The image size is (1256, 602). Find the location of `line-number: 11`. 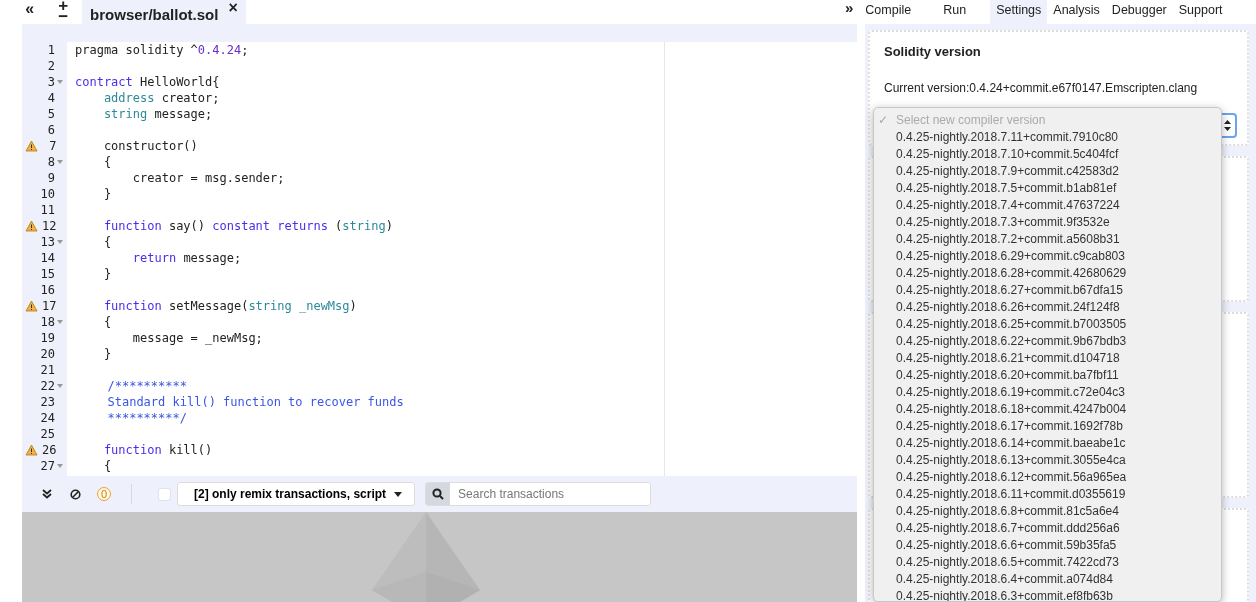

line-number: 11 is located at coordinates (47, 210).